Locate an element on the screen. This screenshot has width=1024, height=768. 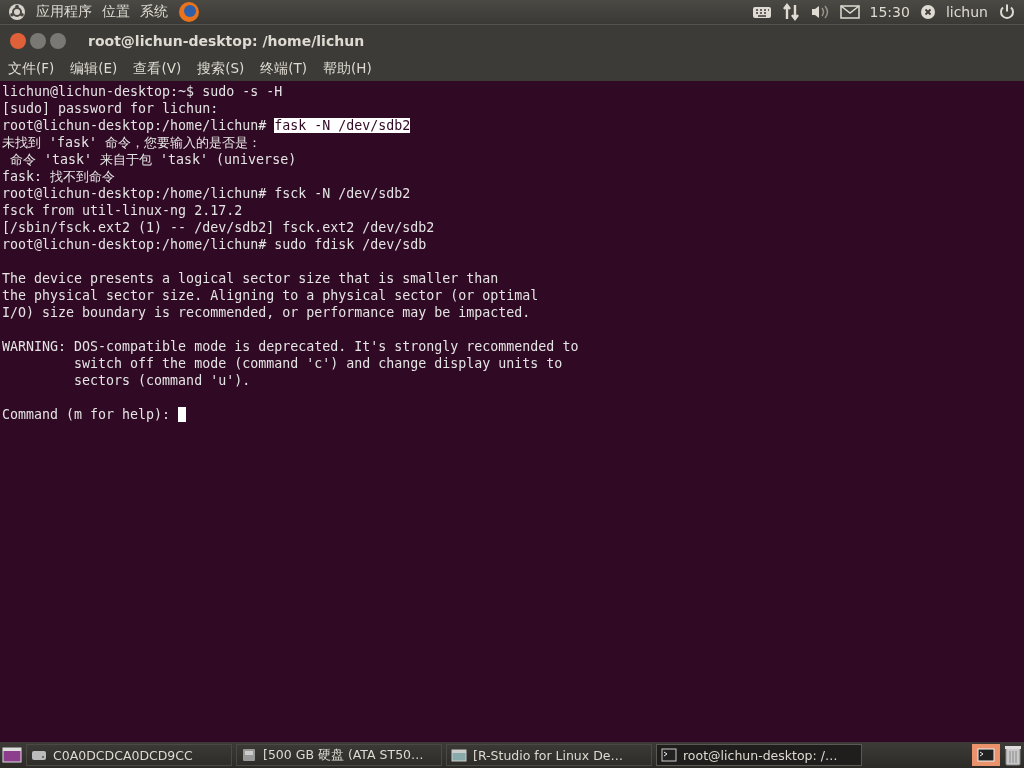
menu-item: 编辑(E) is located at coordinates (94, 69).